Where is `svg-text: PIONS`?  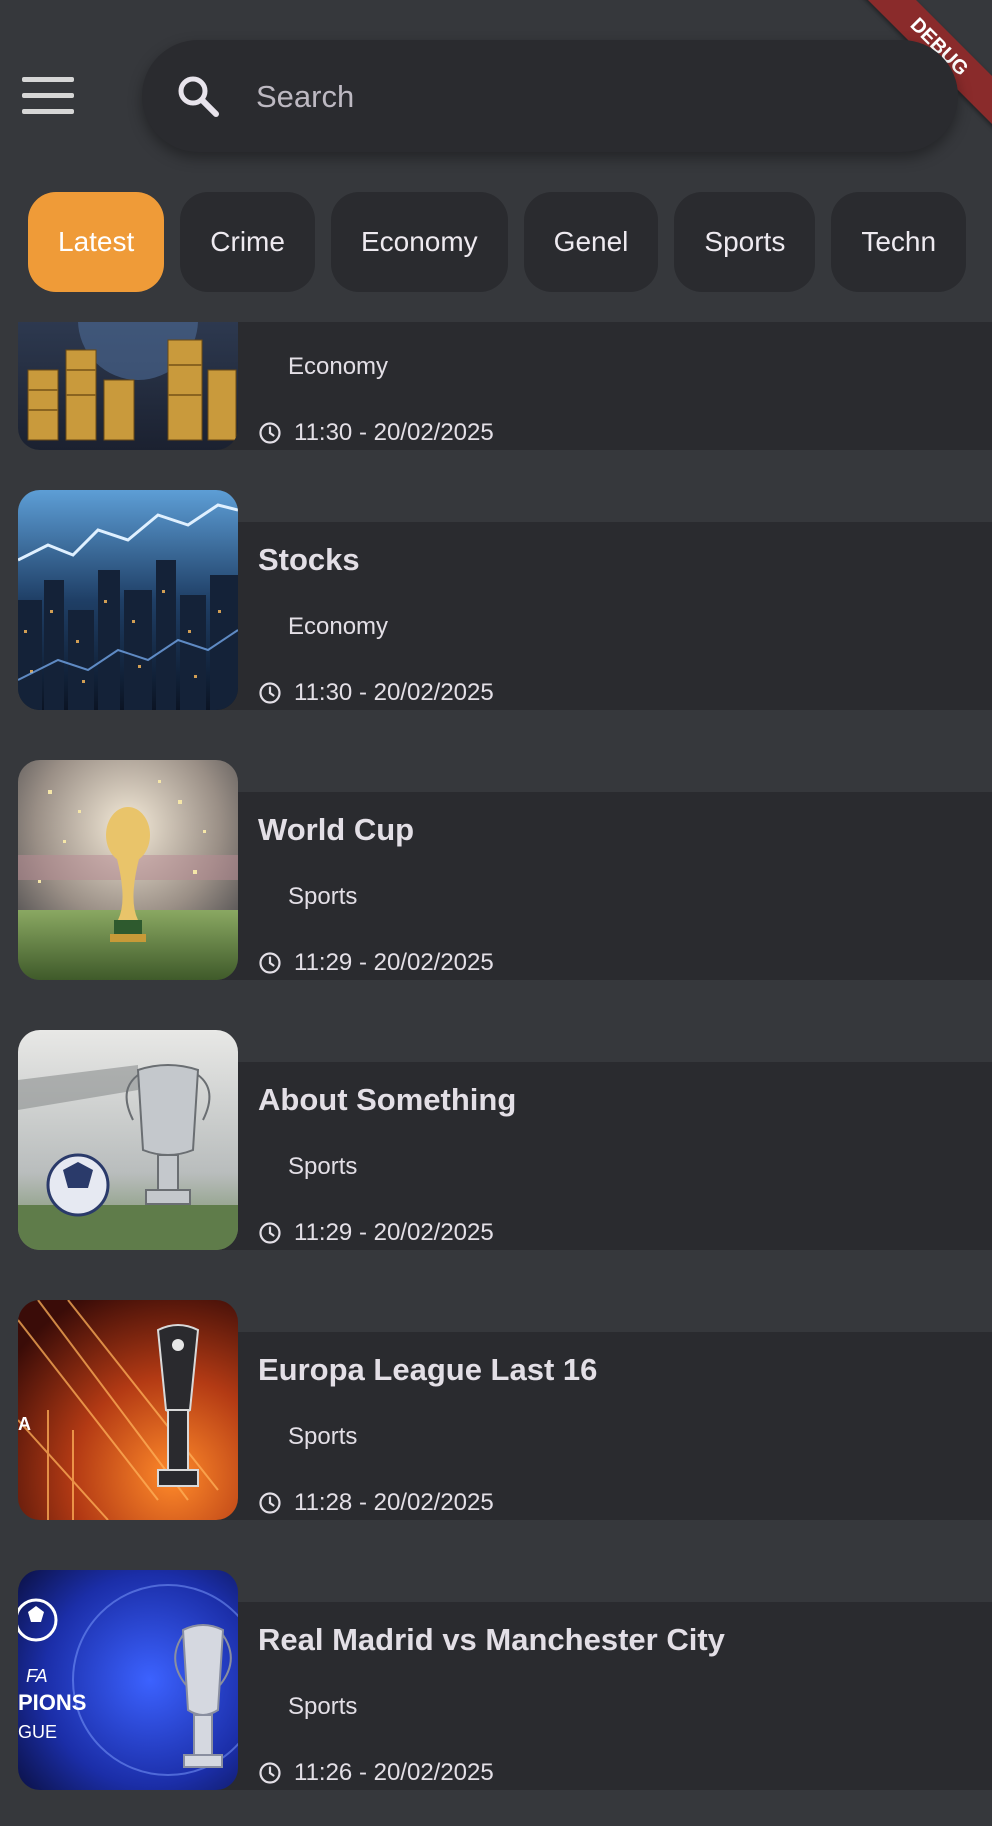 svg-text: PIONS is located at coordinates (52, 1702).